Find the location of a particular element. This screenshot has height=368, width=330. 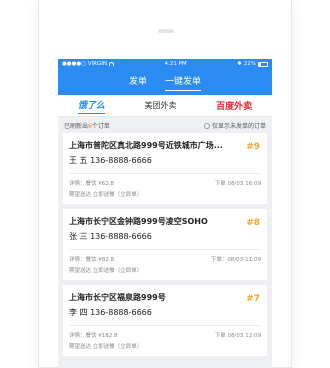

order-number: #8 is located at coordinates (253, 223).